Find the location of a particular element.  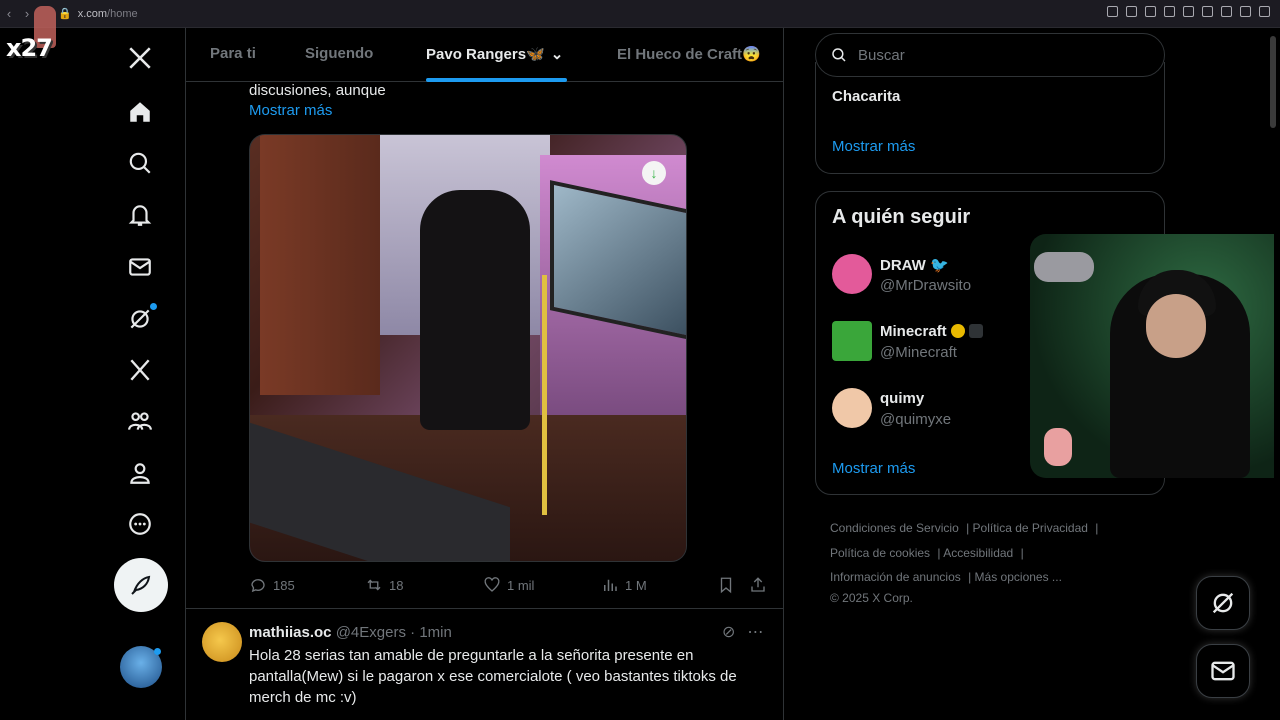

notification-dot is located at coordinates (153, 306).